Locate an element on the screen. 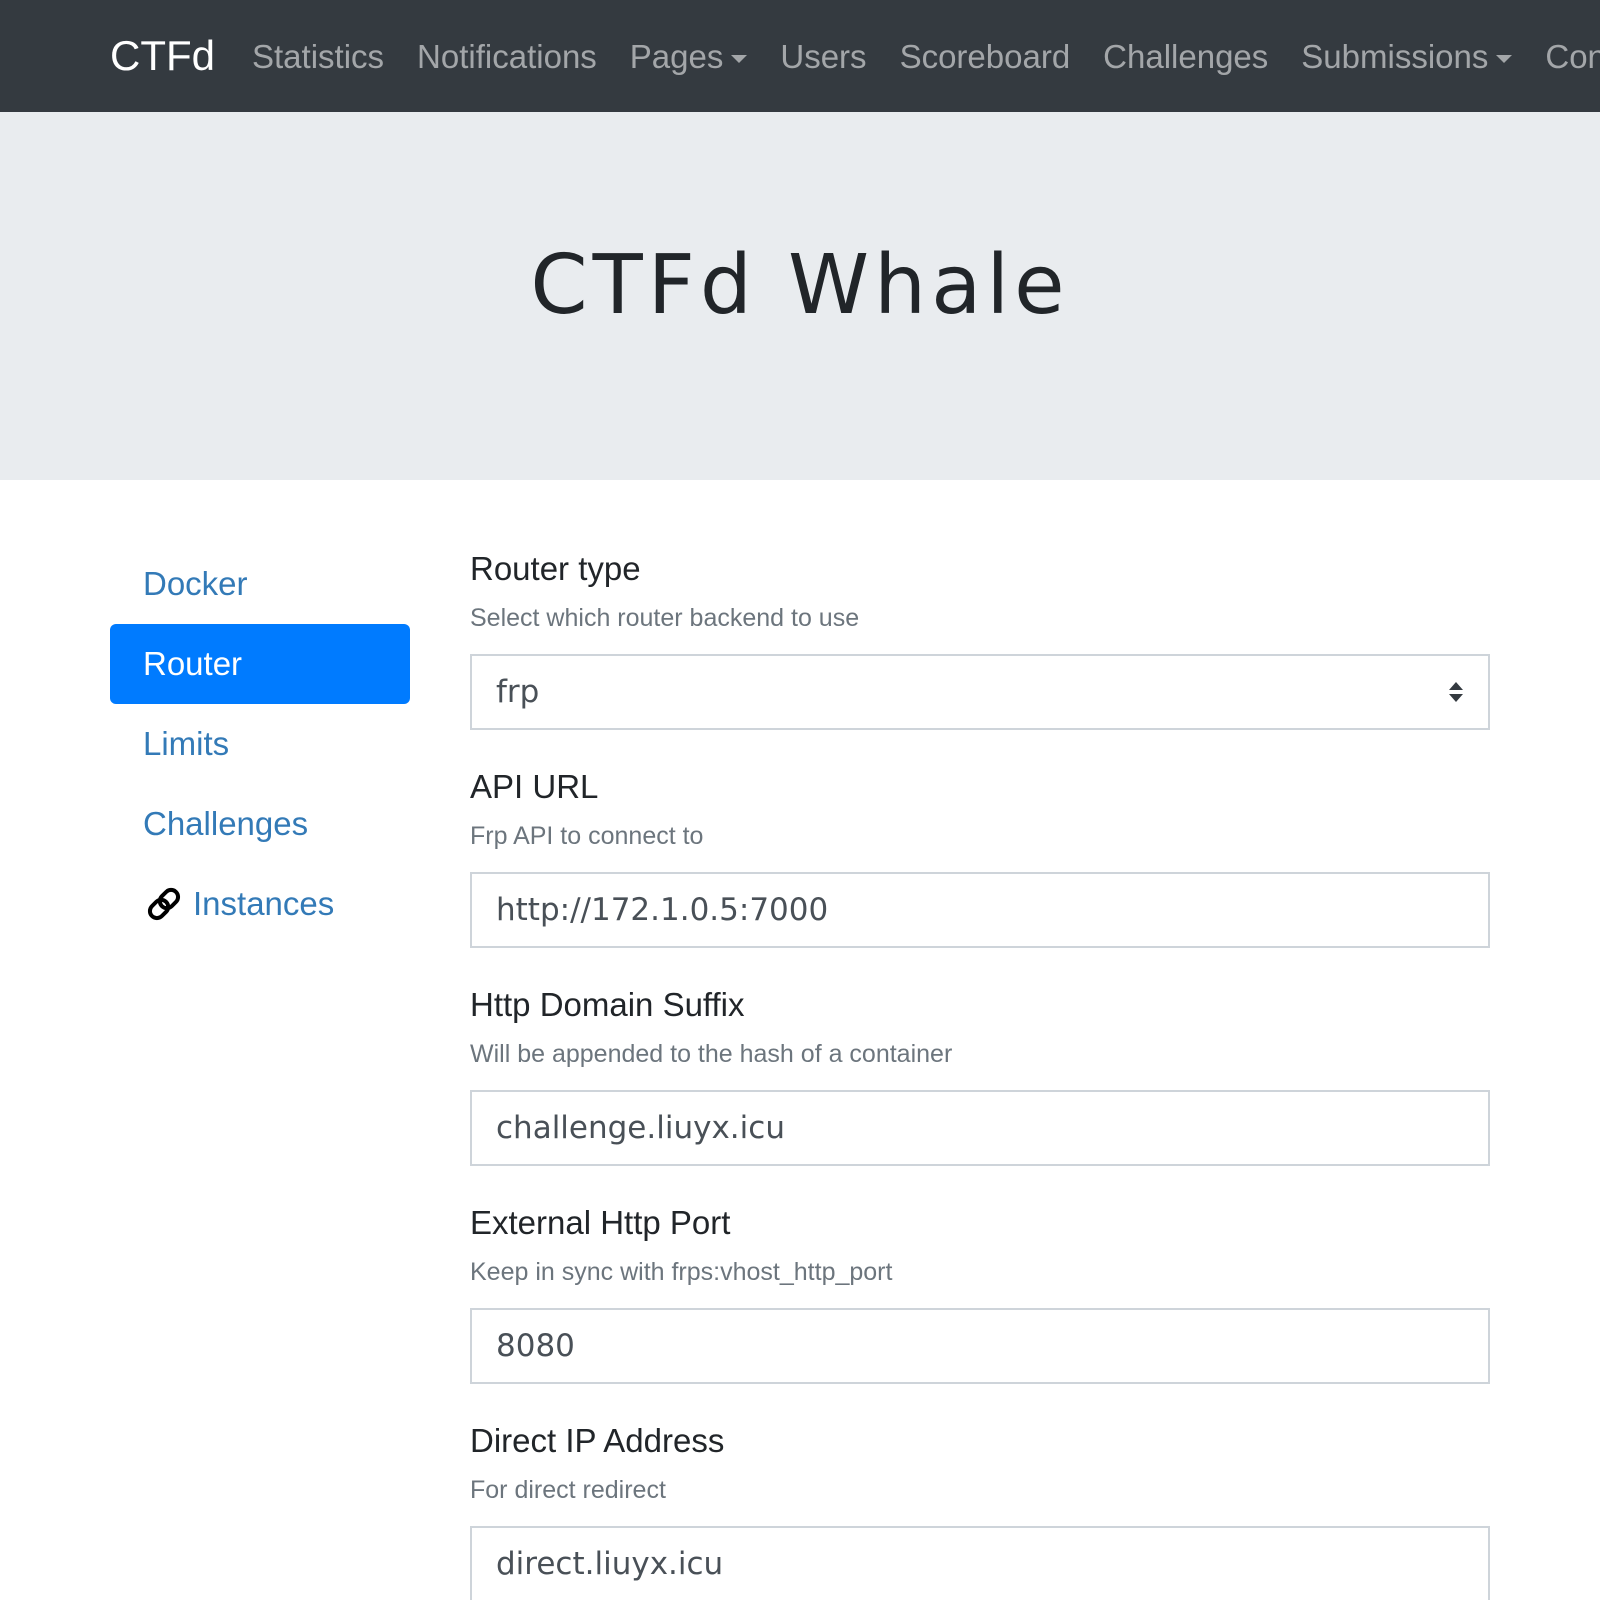 This screenshot has height=1600, width=1600. nav-users: Users is located at coordinates (823, 57).